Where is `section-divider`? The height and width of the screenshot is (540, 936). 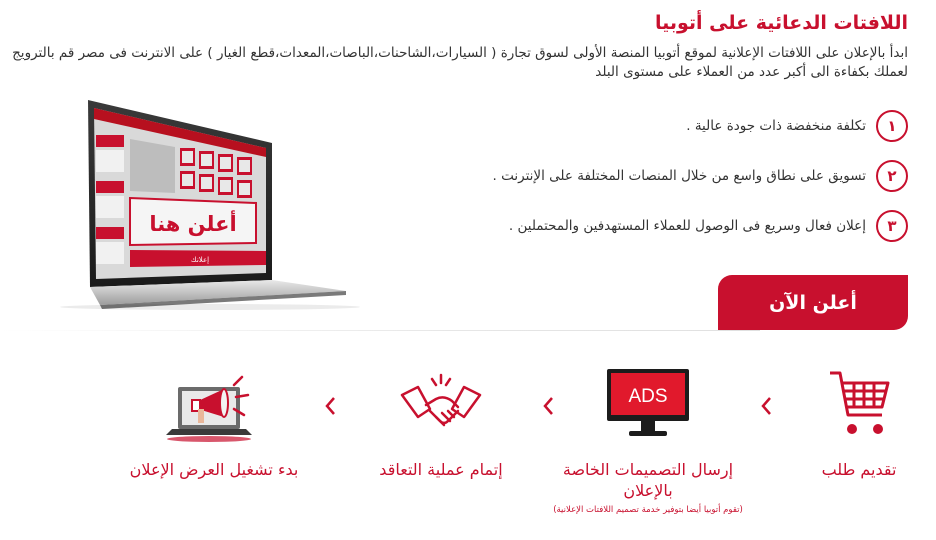
section-divider is located at coordinates (380, 330).